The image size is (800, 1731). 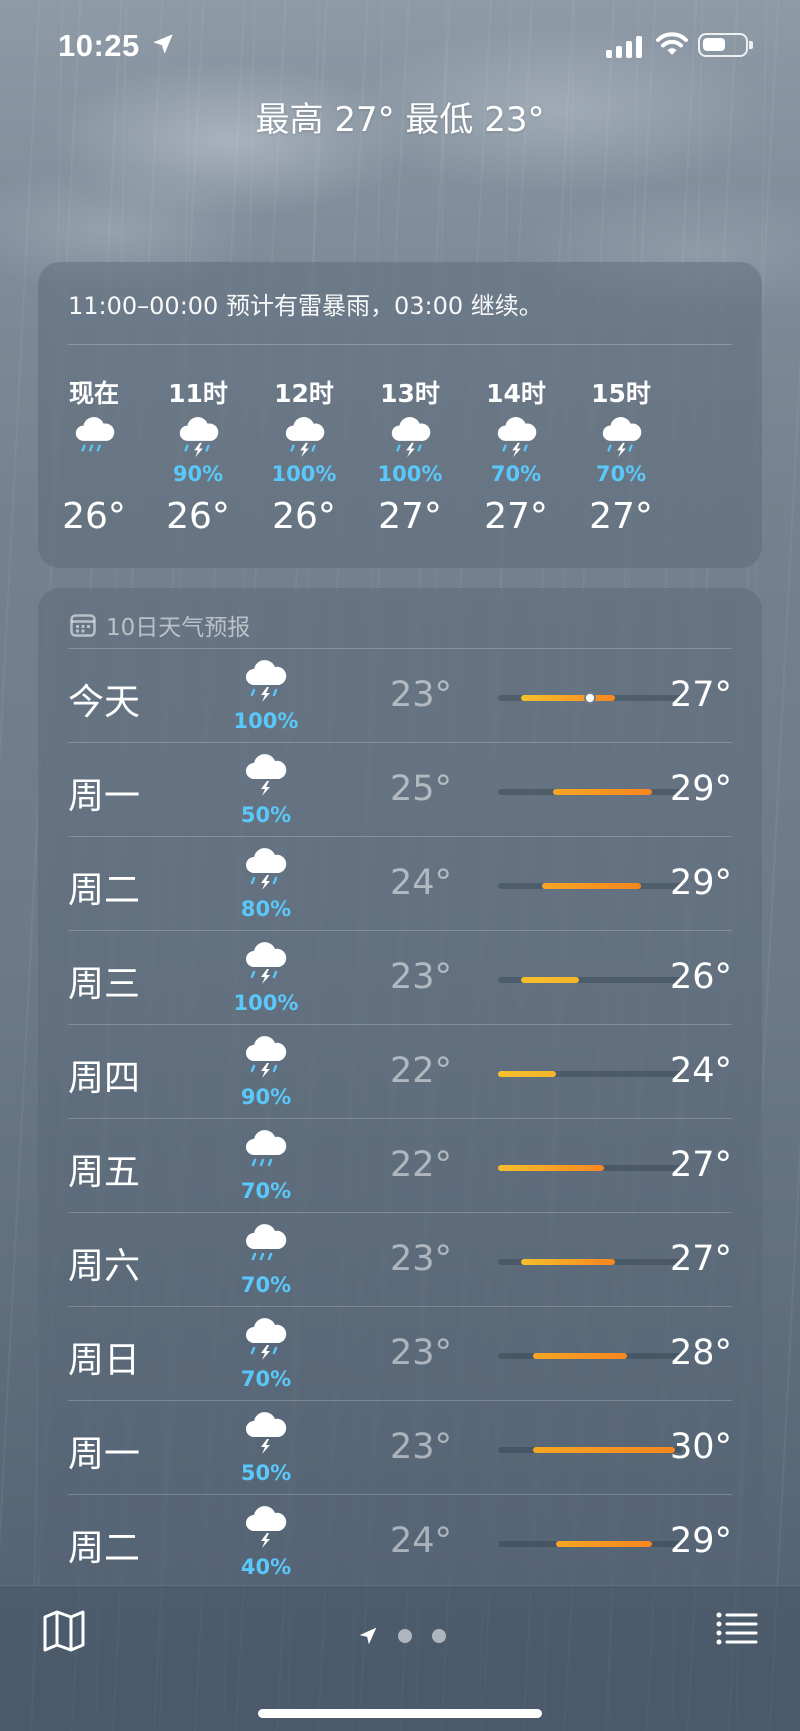 I want to click on lightning-cloud-icon, so click(x=266, y=775).